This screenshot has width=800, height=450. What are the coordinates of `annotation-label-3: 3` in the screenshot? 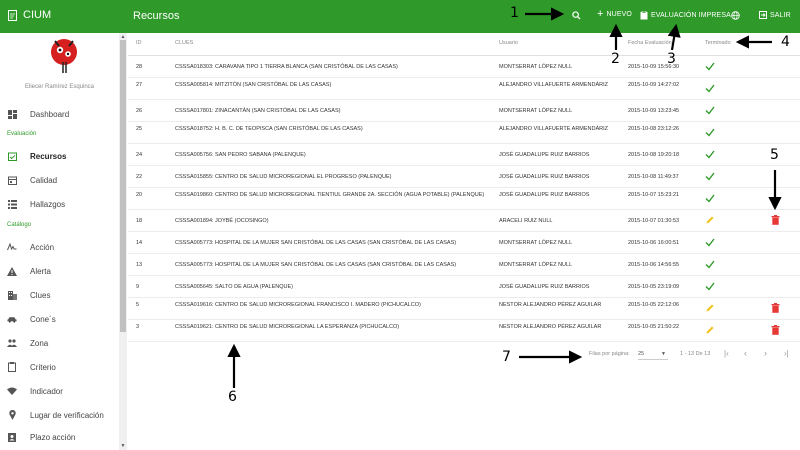 It's located at (671, 59).